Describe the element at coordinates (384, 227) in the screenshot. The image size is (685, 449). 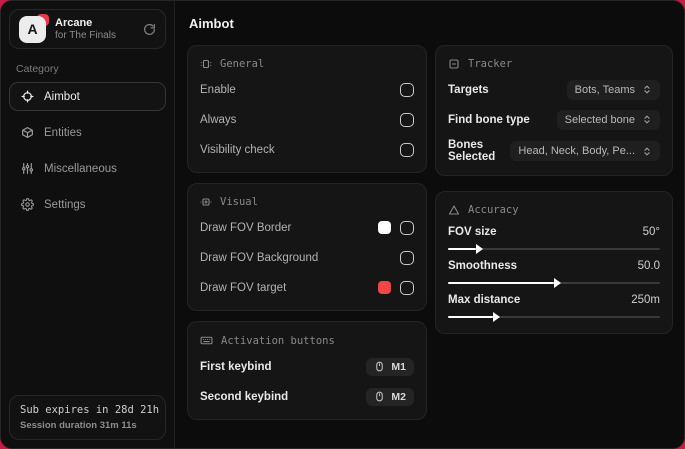
I see `fov-border-color-swatch` at that location.